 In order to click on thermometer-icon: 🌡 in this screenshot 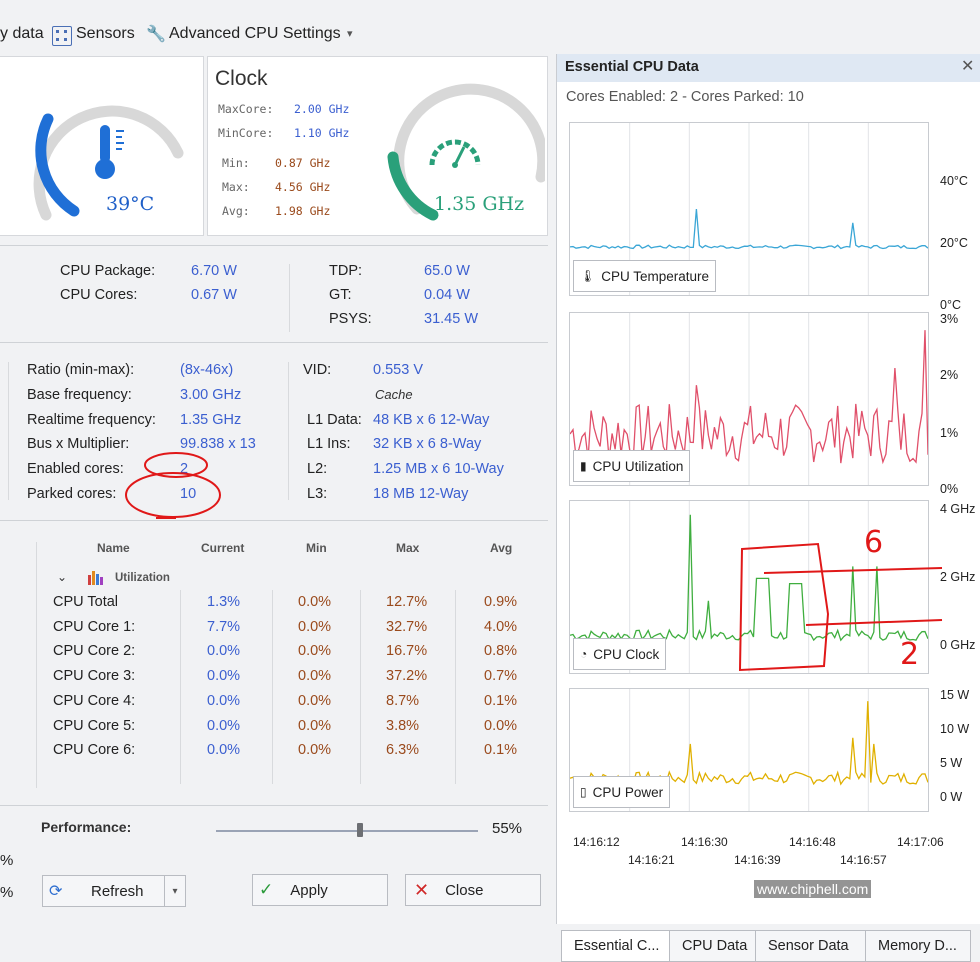, I will do `click(588, 276)`.